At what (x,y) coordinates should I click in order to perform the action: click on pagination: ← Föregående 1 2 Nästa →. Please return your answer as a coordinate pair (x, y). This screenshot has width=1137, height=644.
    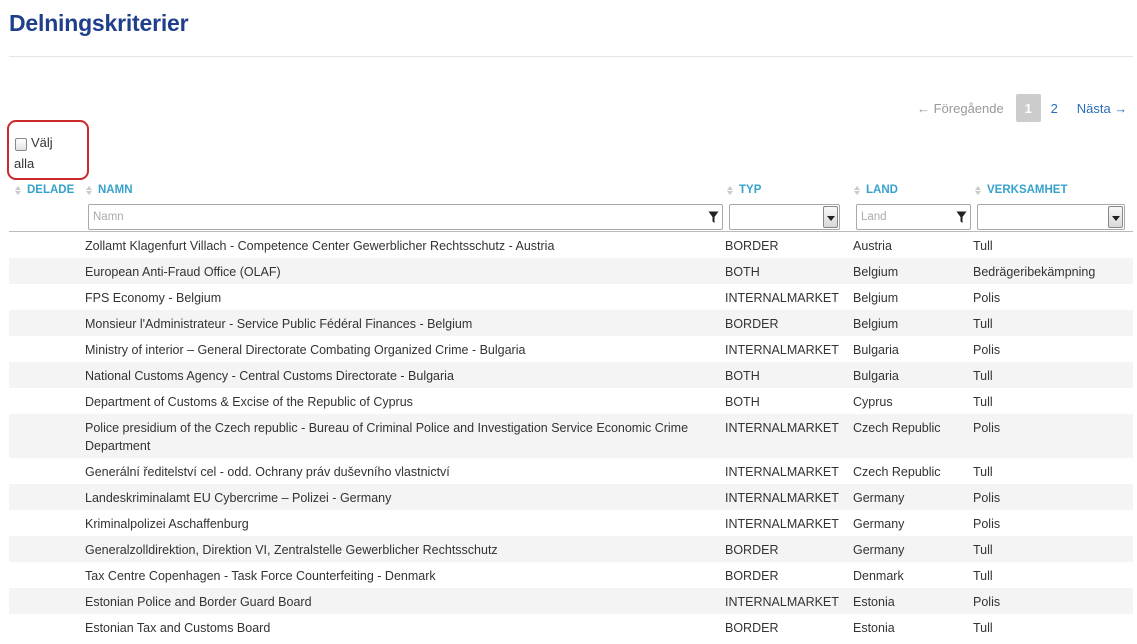
    Looking at the image, I should click on (1022, 108).